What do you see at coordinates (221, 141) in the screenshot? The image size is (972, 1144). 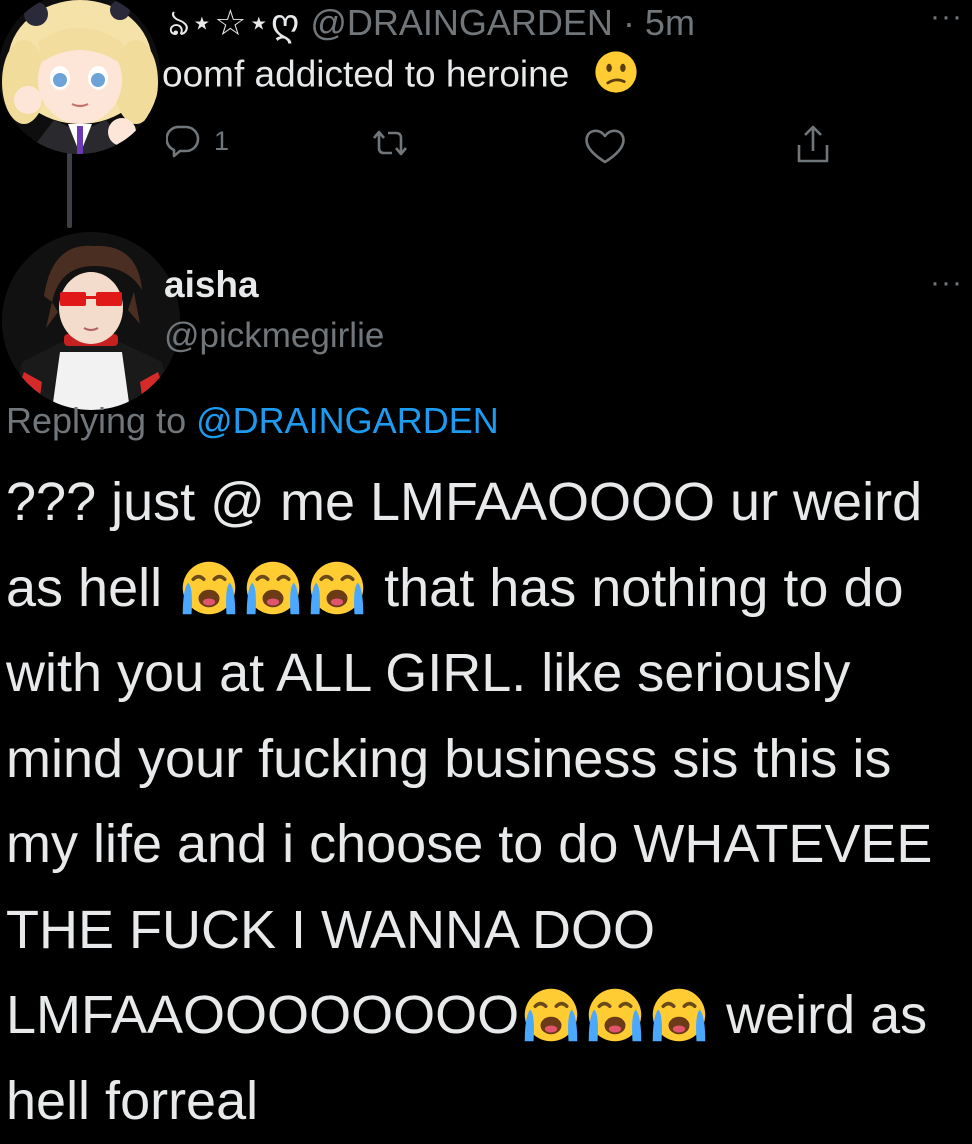 I see `reply-count: 1` at bounding box center [221, 141].